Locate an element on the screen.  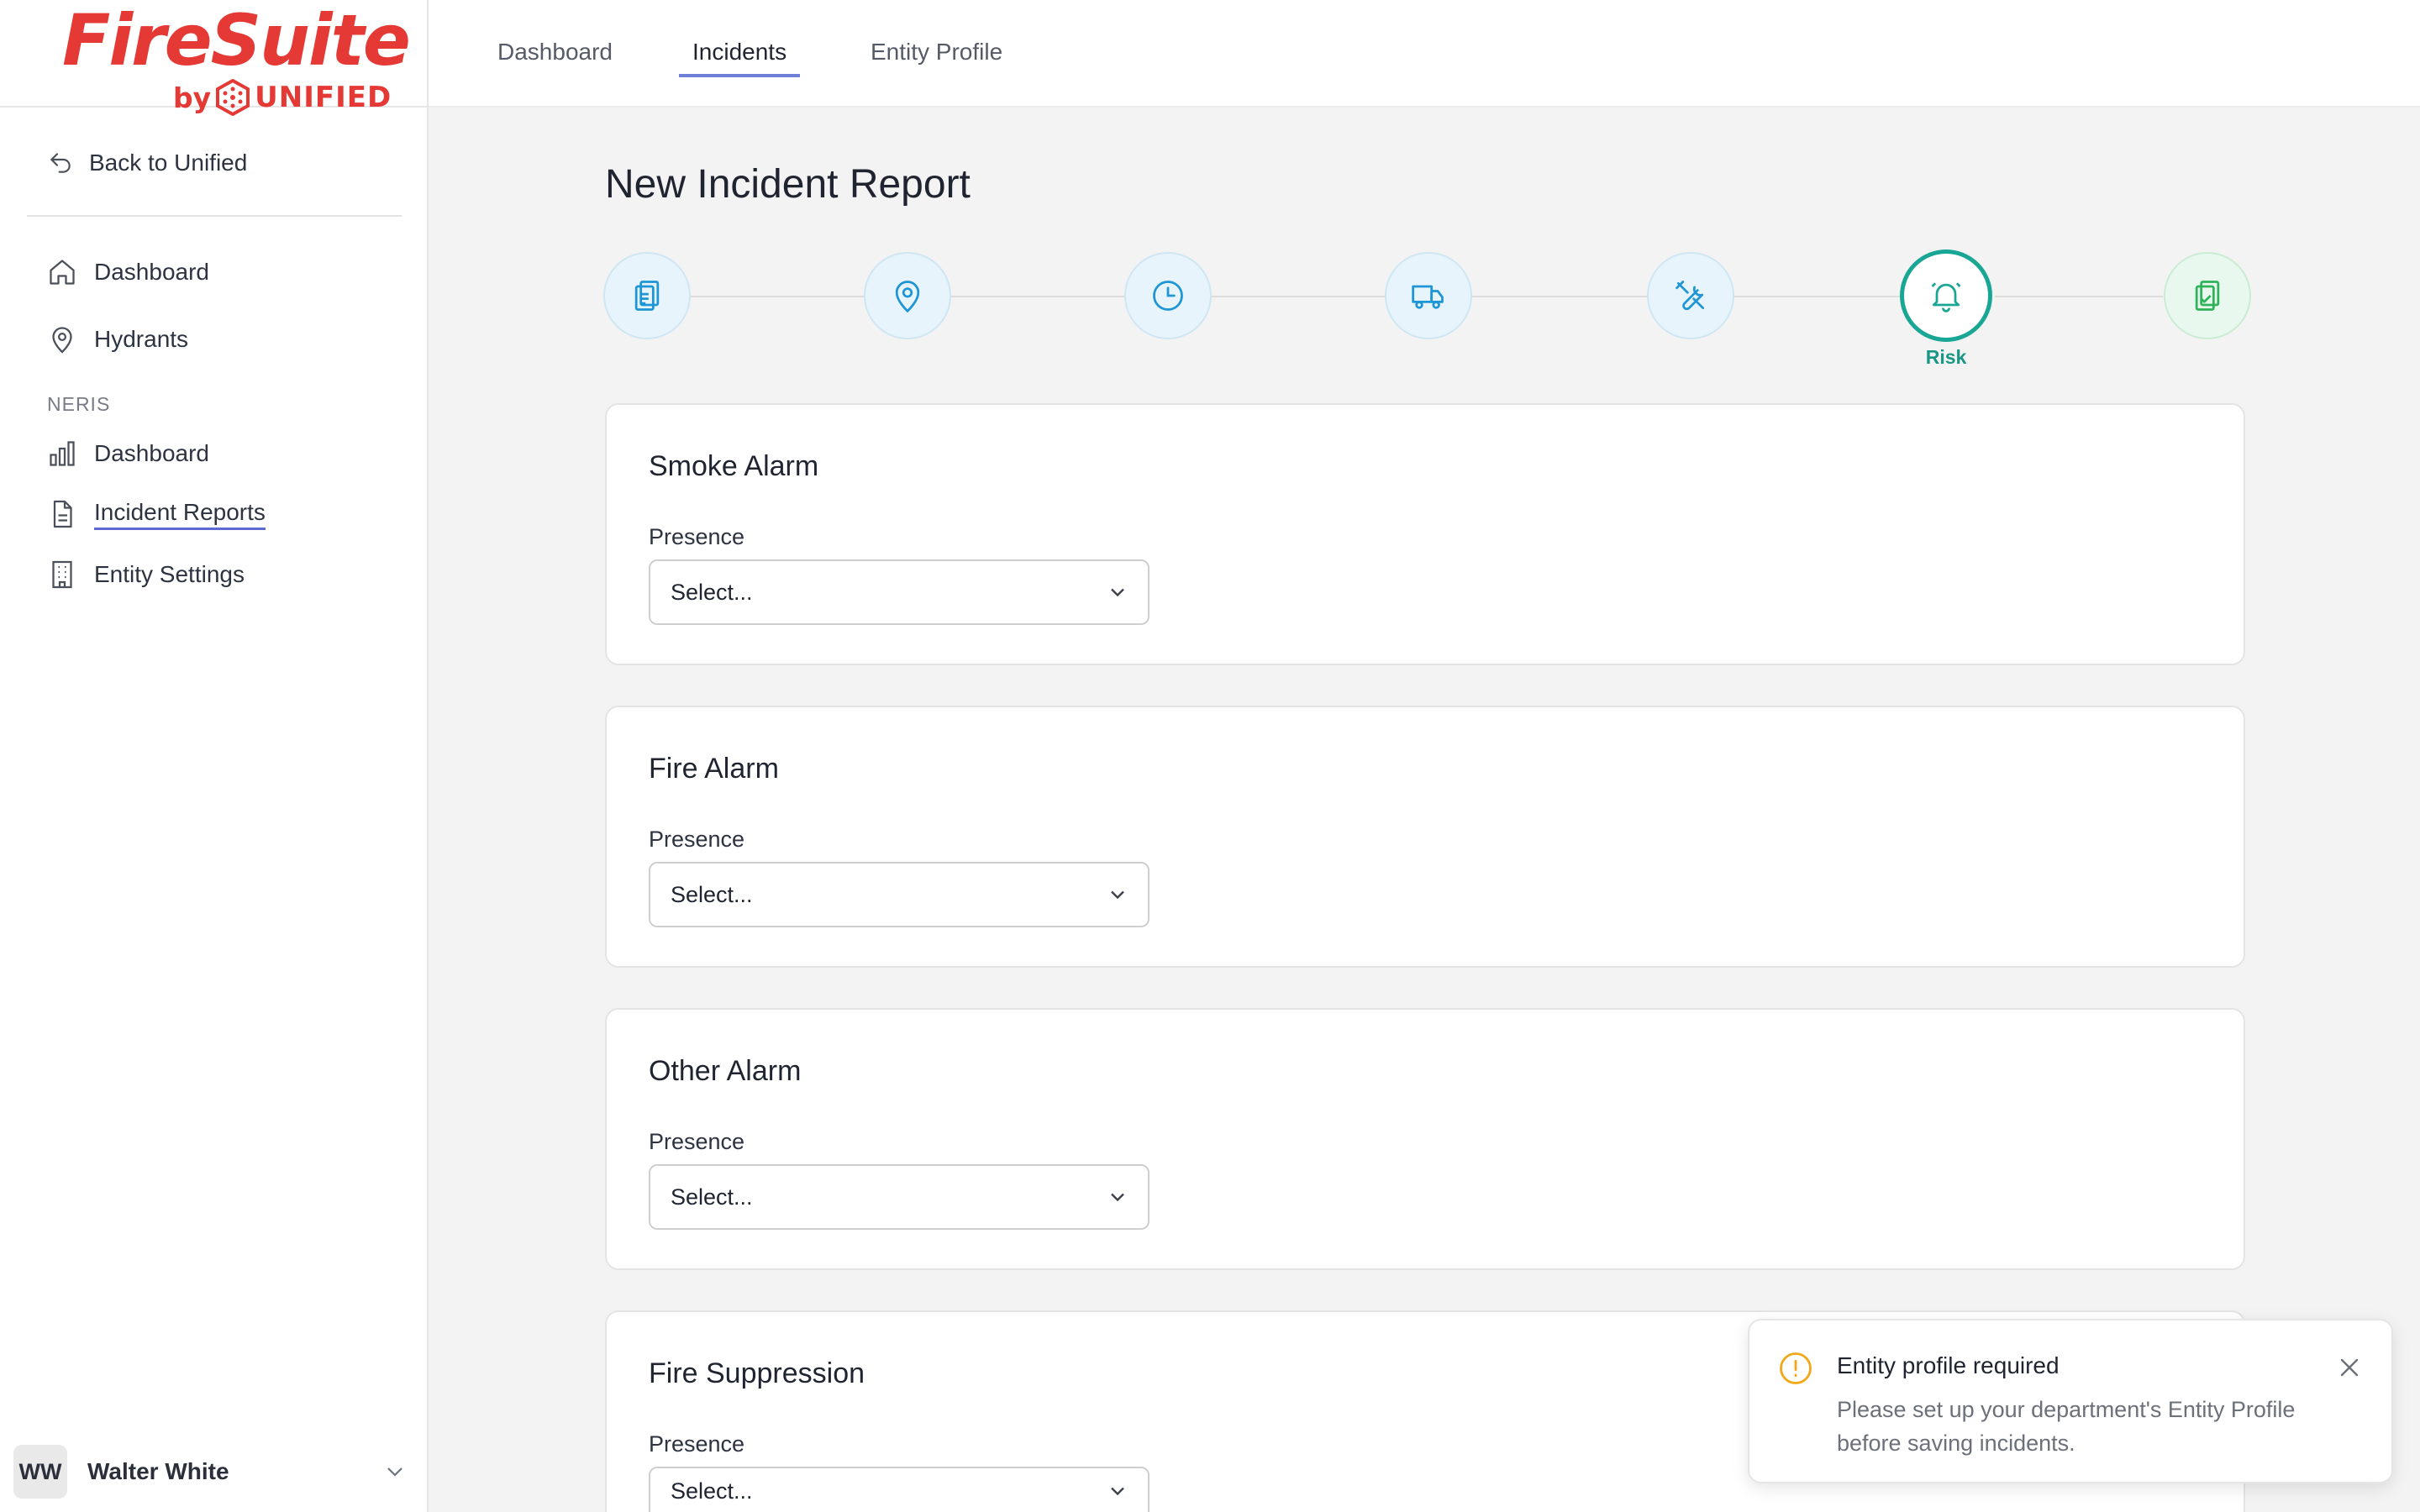
tools-icon is located at coordinates (1690, 296).